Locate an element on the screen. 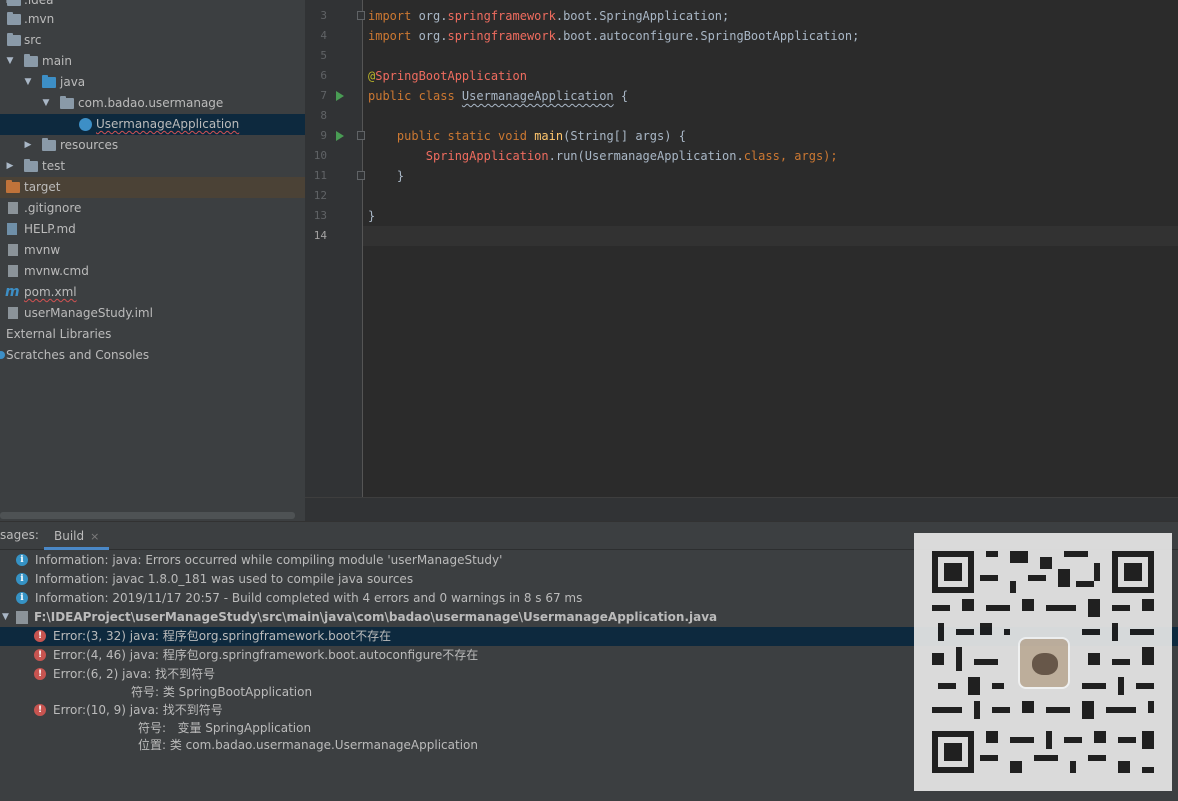 The height and width of the screenshot is (801, 1178). code-text: org. is located at coordinates (433, 36).